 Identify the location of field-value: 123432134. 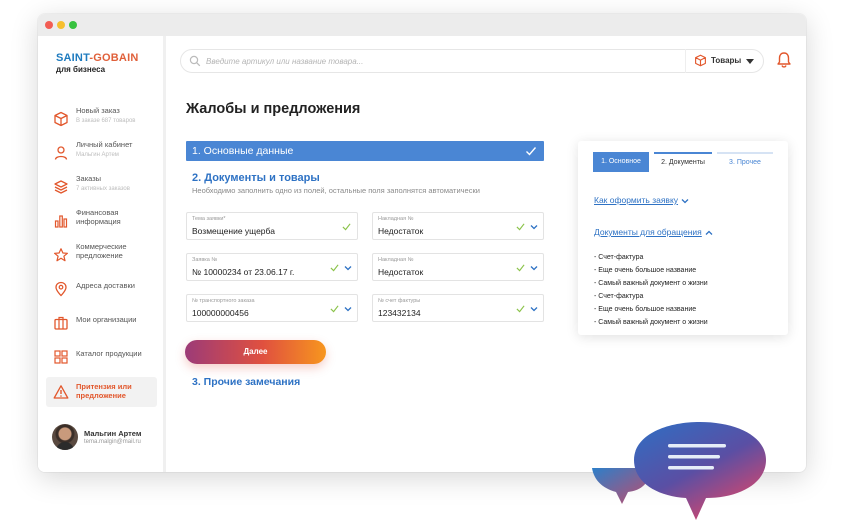
(399, 313).